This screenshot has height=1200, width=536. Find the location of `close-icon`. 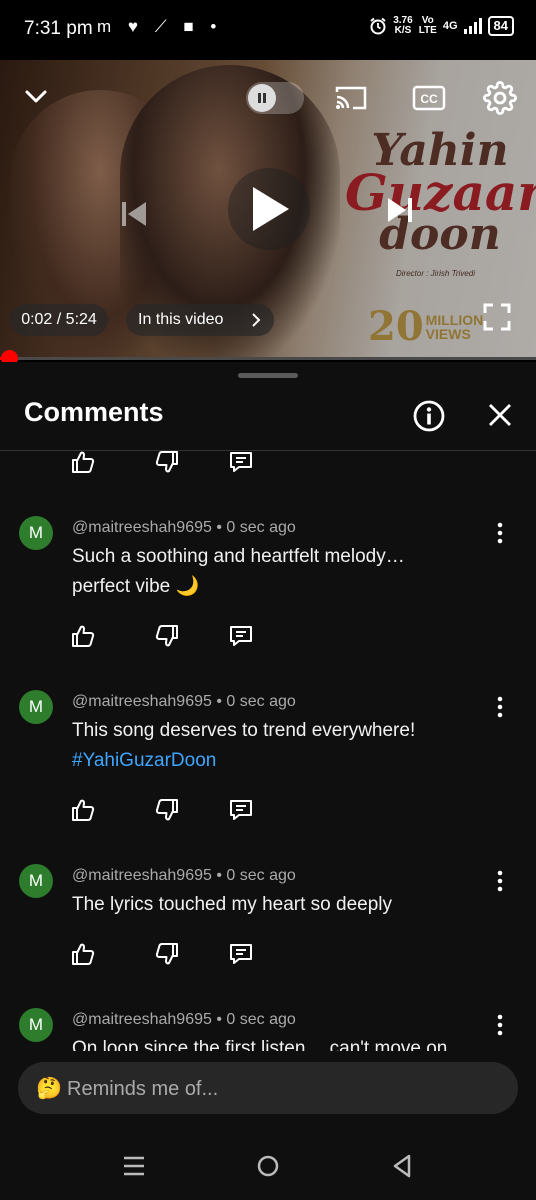

close-icon is located at coordinates (500, 415).